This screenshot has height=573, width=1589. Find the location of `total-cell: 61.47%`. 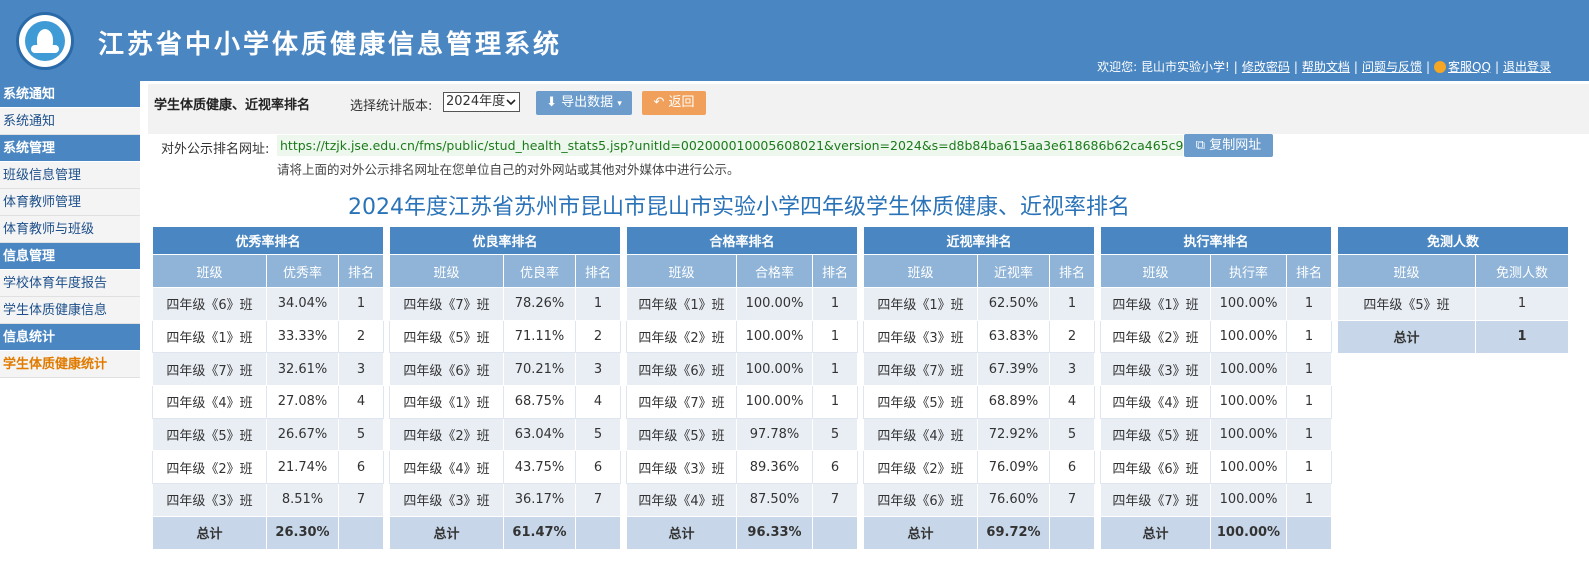

total-cell: 61.47% is located at coordinates (539, 532).